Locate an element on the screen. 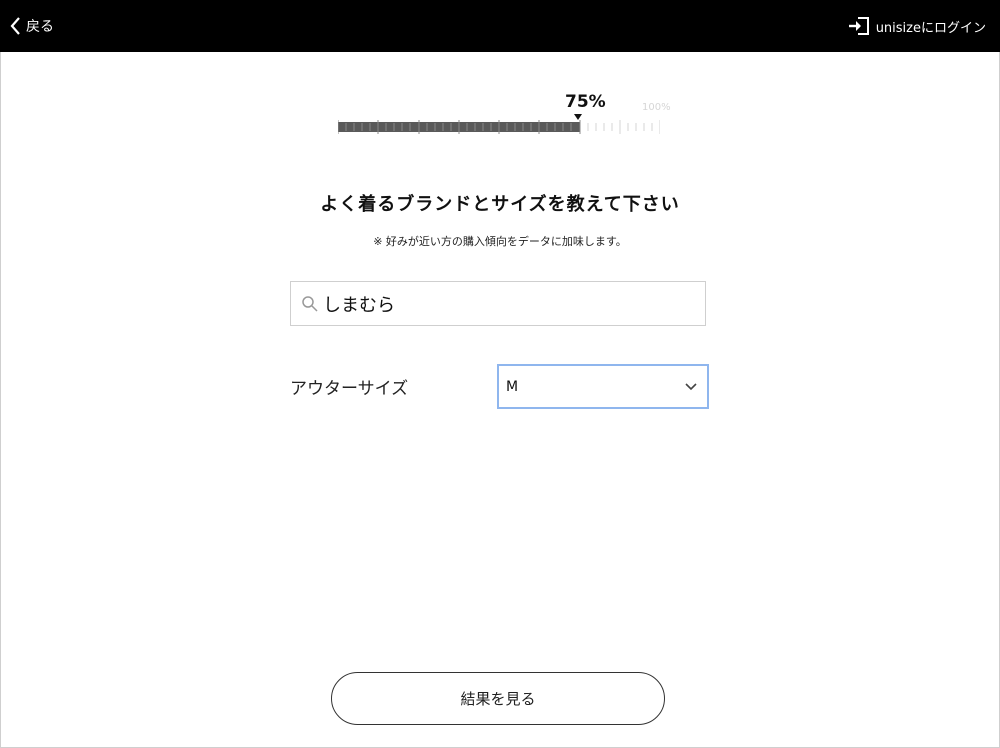 Image resolution: width=1000 pixels, height=748 pixels. progress-percent: 75% is located at coordinates (585, 102).